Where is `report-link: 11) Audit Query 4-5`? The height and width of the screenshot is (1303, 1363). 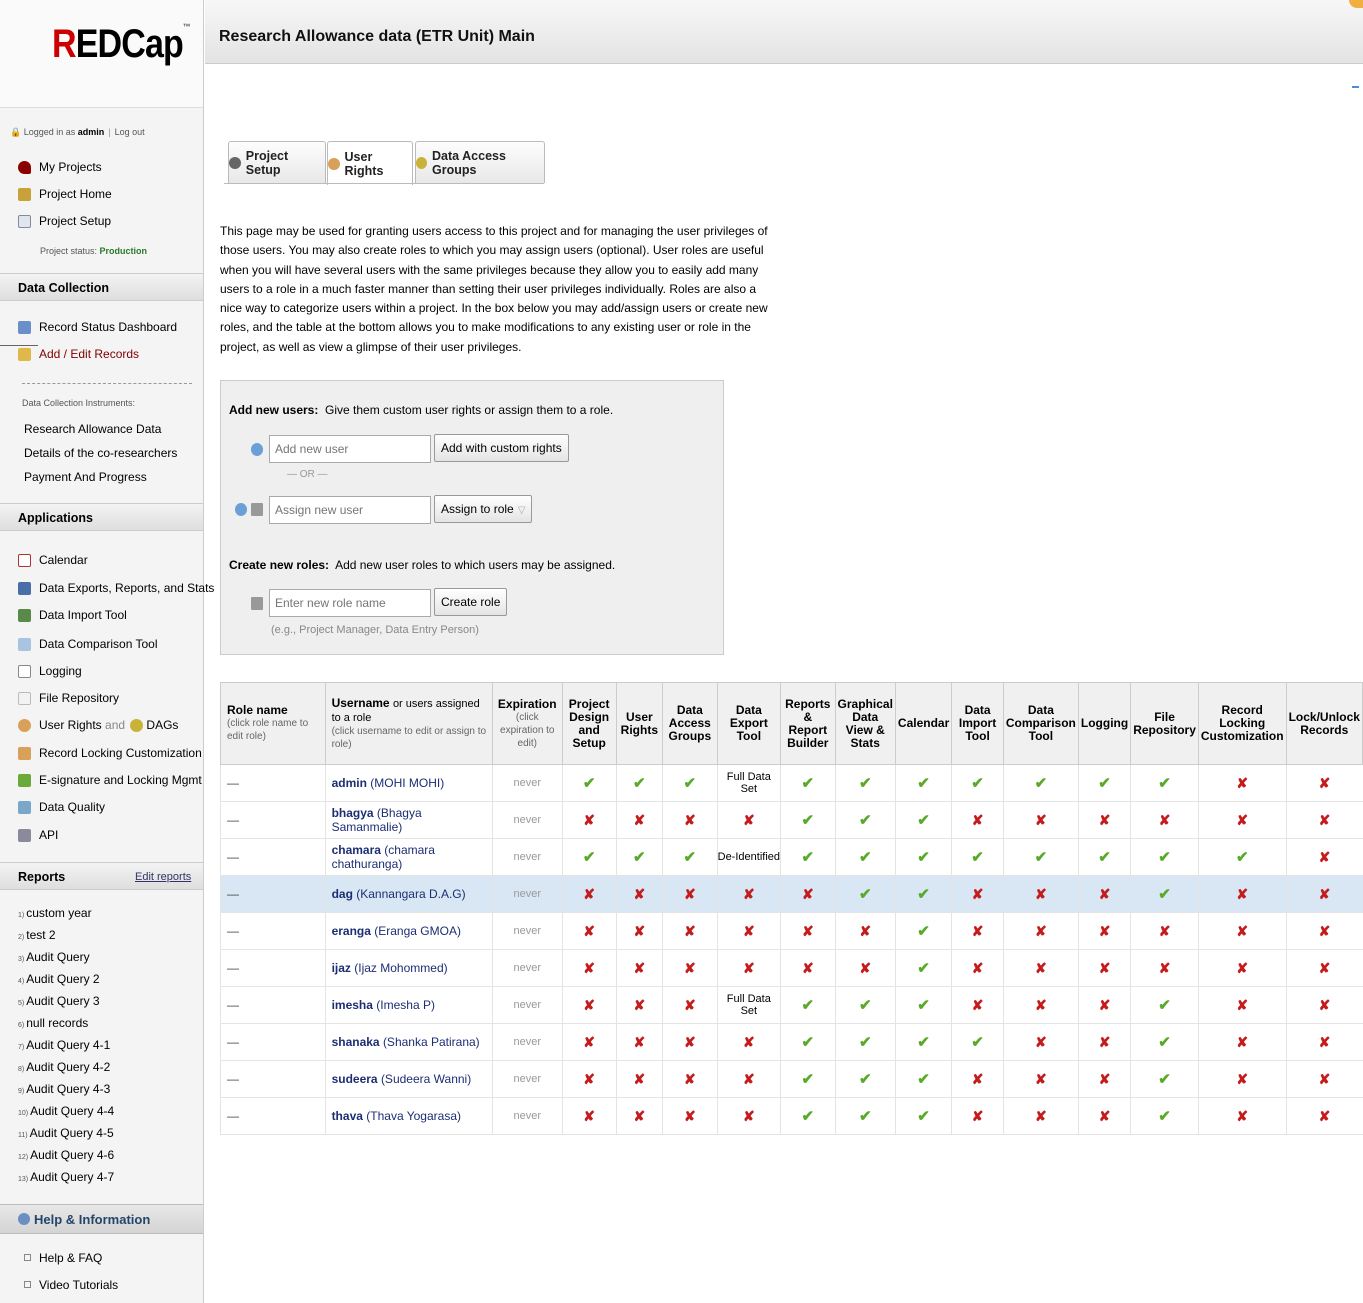 report-link: 11) Audit Query 4-5 is located at coordinates (66, 1133).